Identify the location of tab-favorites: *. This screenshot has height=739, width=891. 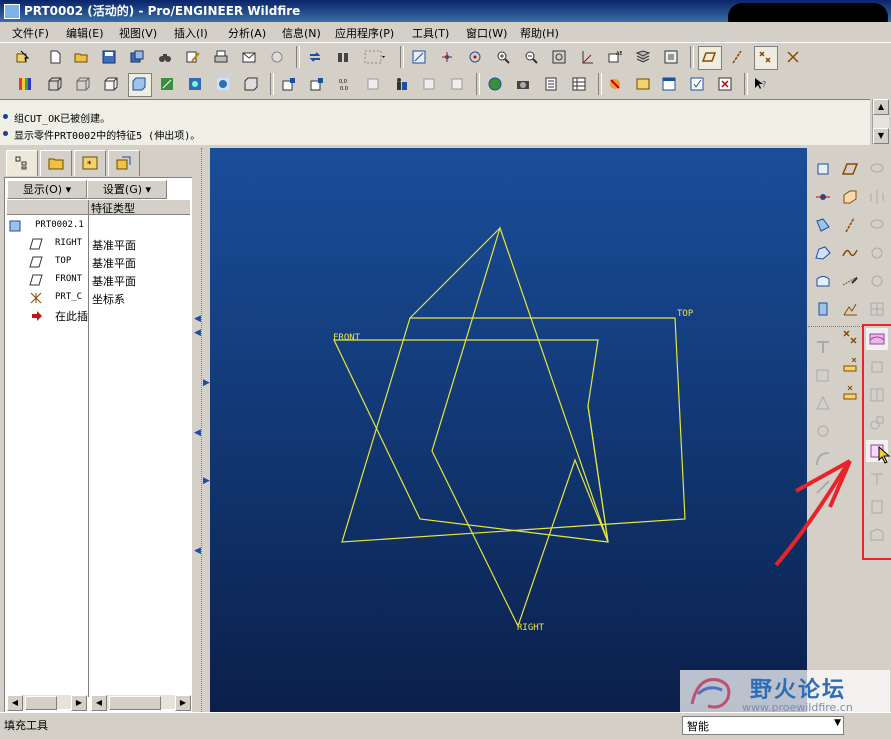
(90, 163).